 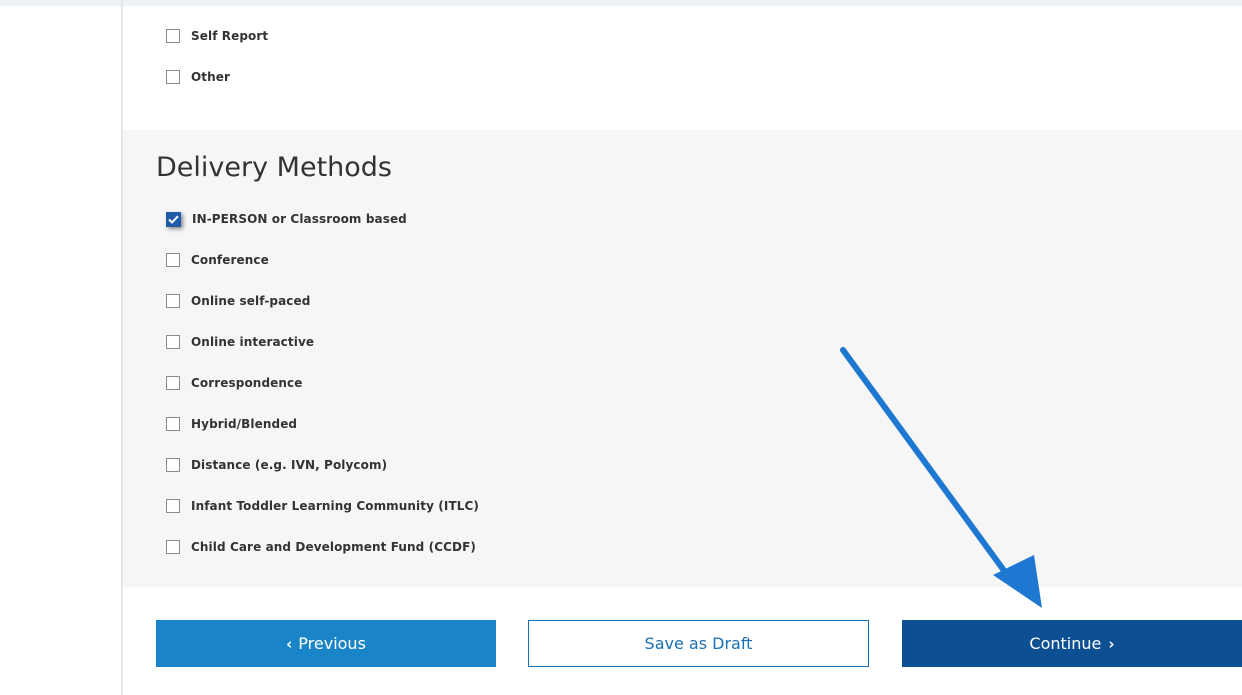 I want to click on checkbox-label: Online interactive, so click(x=253, y=342).